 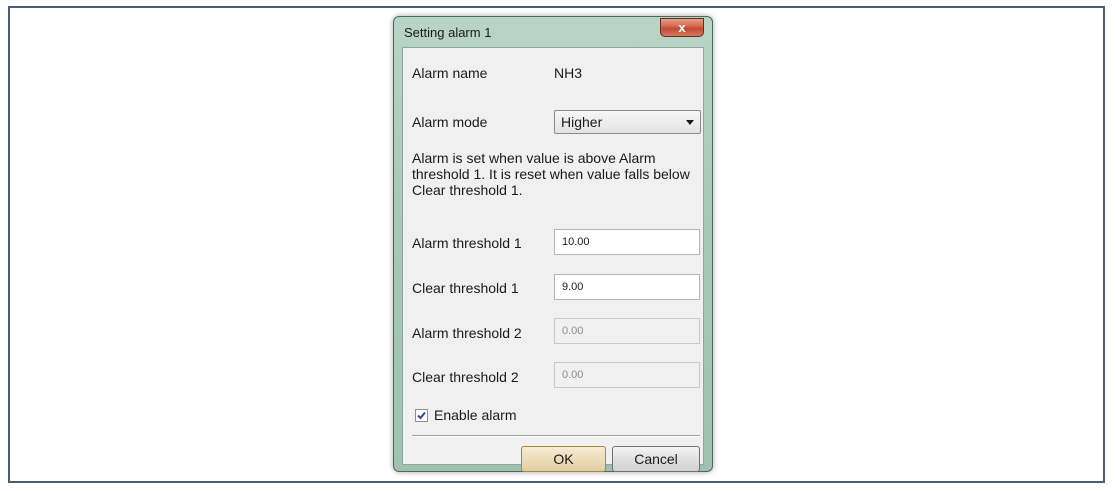 I want to click on alarm-threshold-2-input: 0.00, so click(x=627, y=331).